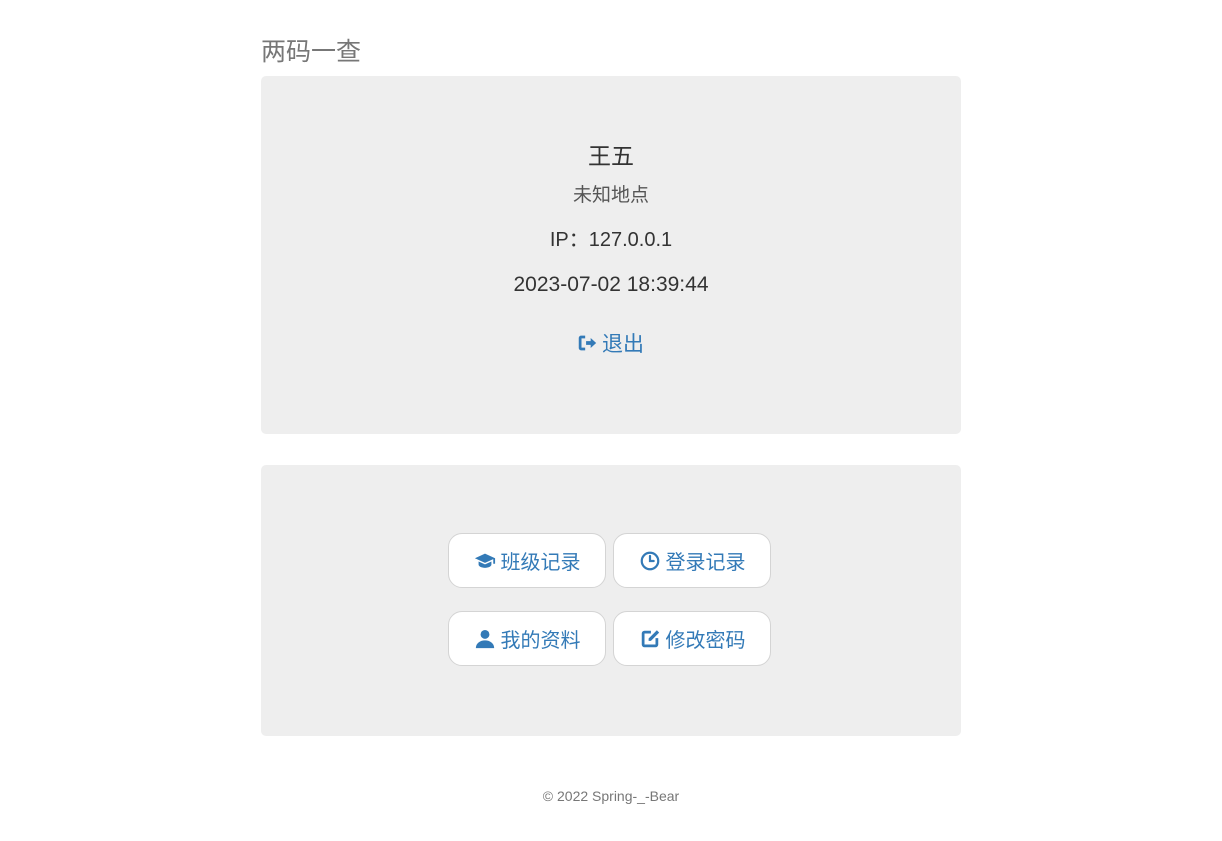 This screenshot has width=1222, height=841. Describe the element at coordinates (611, 796) in the screenshot. I see `footer-copyright: © 2022 Spring-_-Bear` at that location.